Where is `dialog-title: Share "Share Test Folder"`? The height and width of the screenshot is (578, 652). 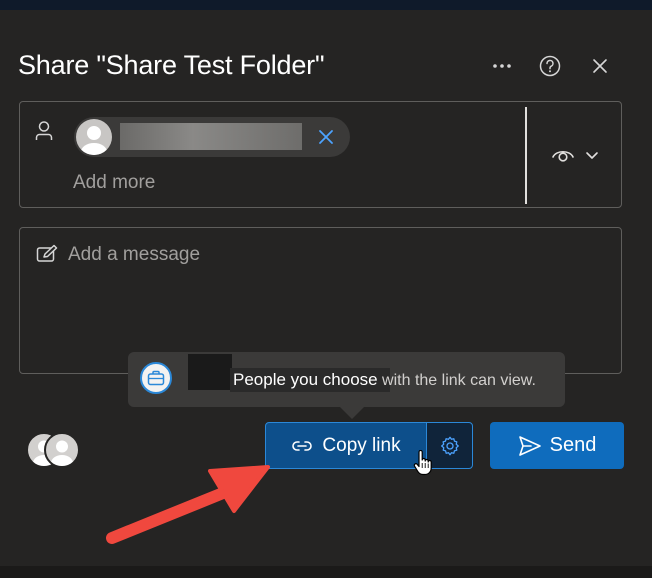
dialog-title: Share "Share Test Folder" is located at coordinates (171, 65).